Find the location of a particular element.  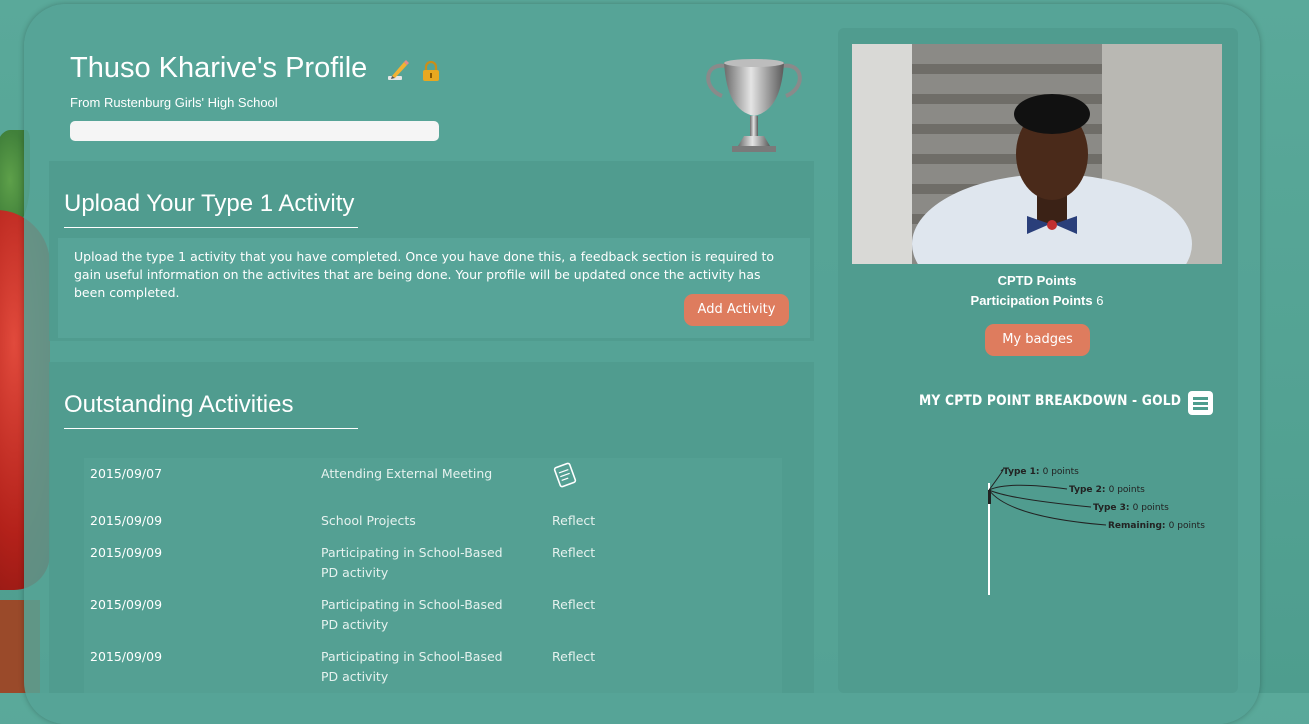

cptd-points-label: CPTD Points is located at coordinates (1037, 280).